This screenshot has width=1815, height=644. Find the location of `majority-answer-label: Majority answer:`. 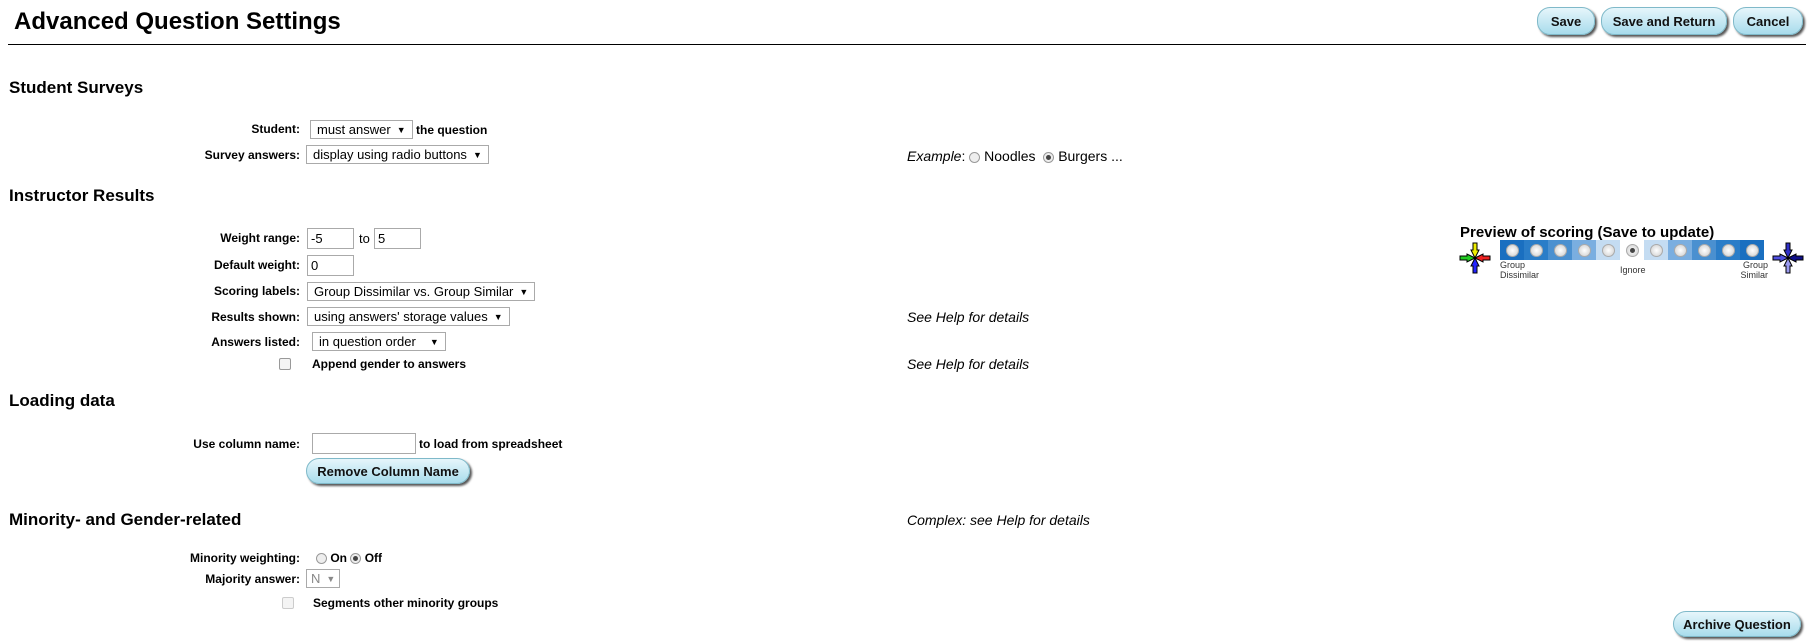

majority-answer-label: Majority answer: is located at coordinates (252, 579).